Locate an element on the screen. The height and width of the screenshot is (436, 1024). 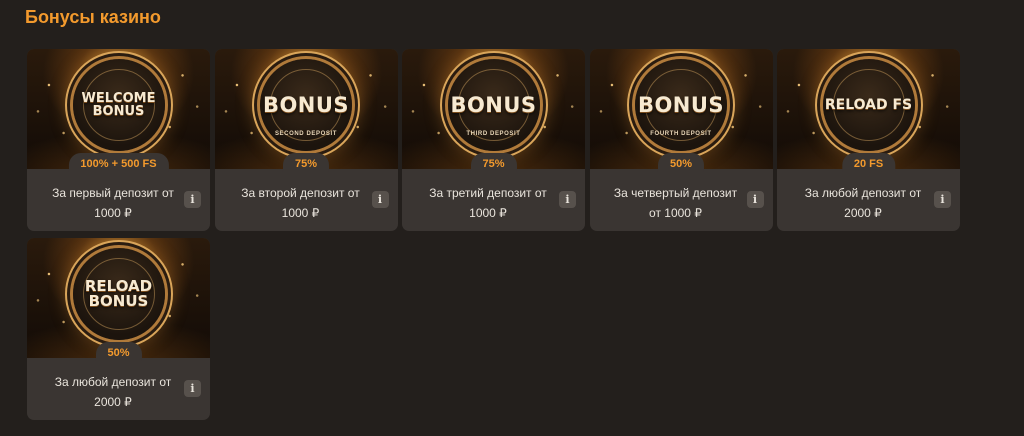
bonus-description-line: За первый депозит от is located at coordinates (113, 193).